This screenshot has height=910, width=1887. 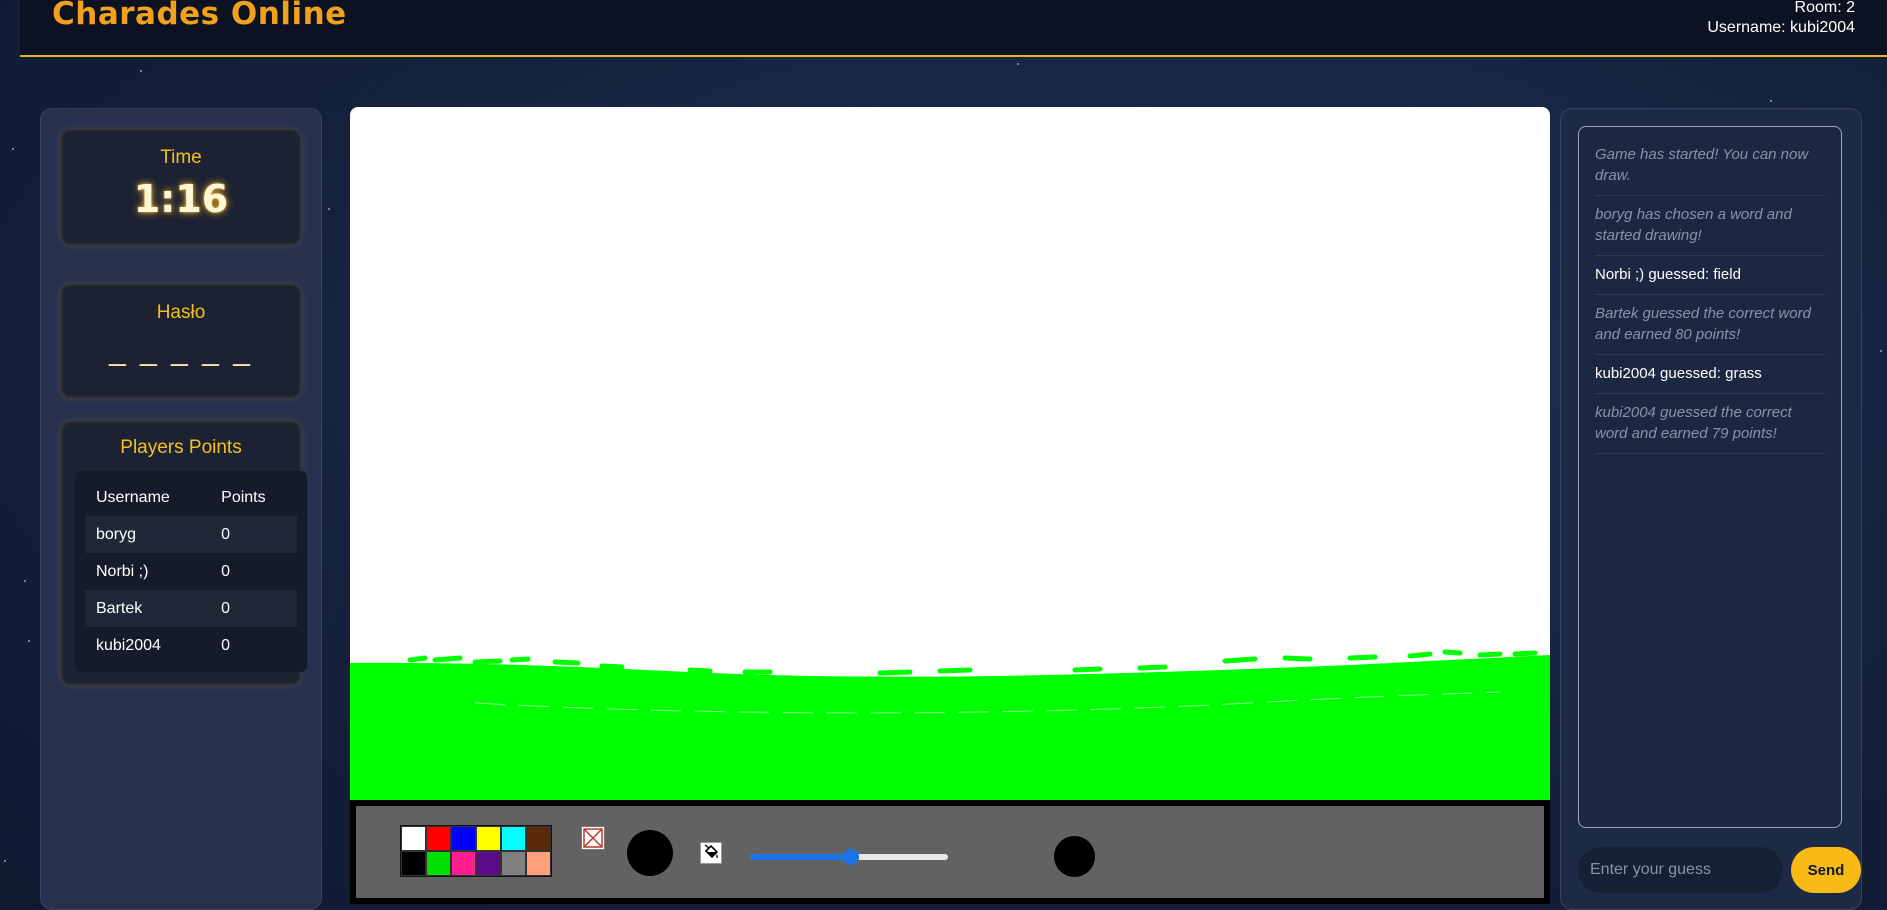 I want to click on player-name: boryg, so click(x=148, y=534).